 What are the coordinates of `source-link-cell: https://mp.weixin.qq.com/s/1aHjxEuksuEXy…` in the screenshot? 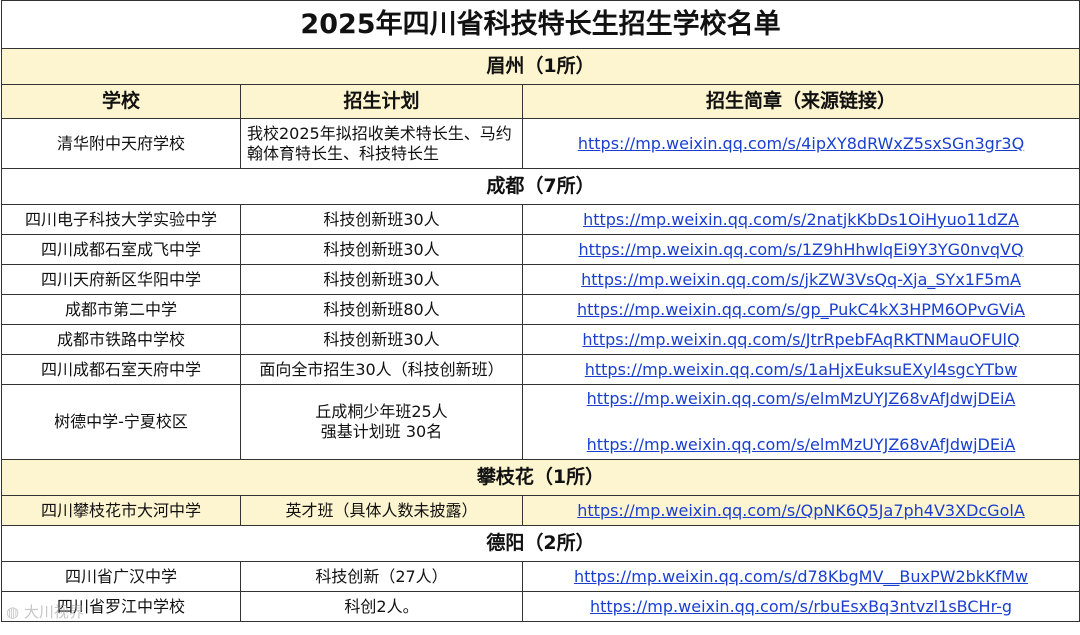 It's located at (800, 369).